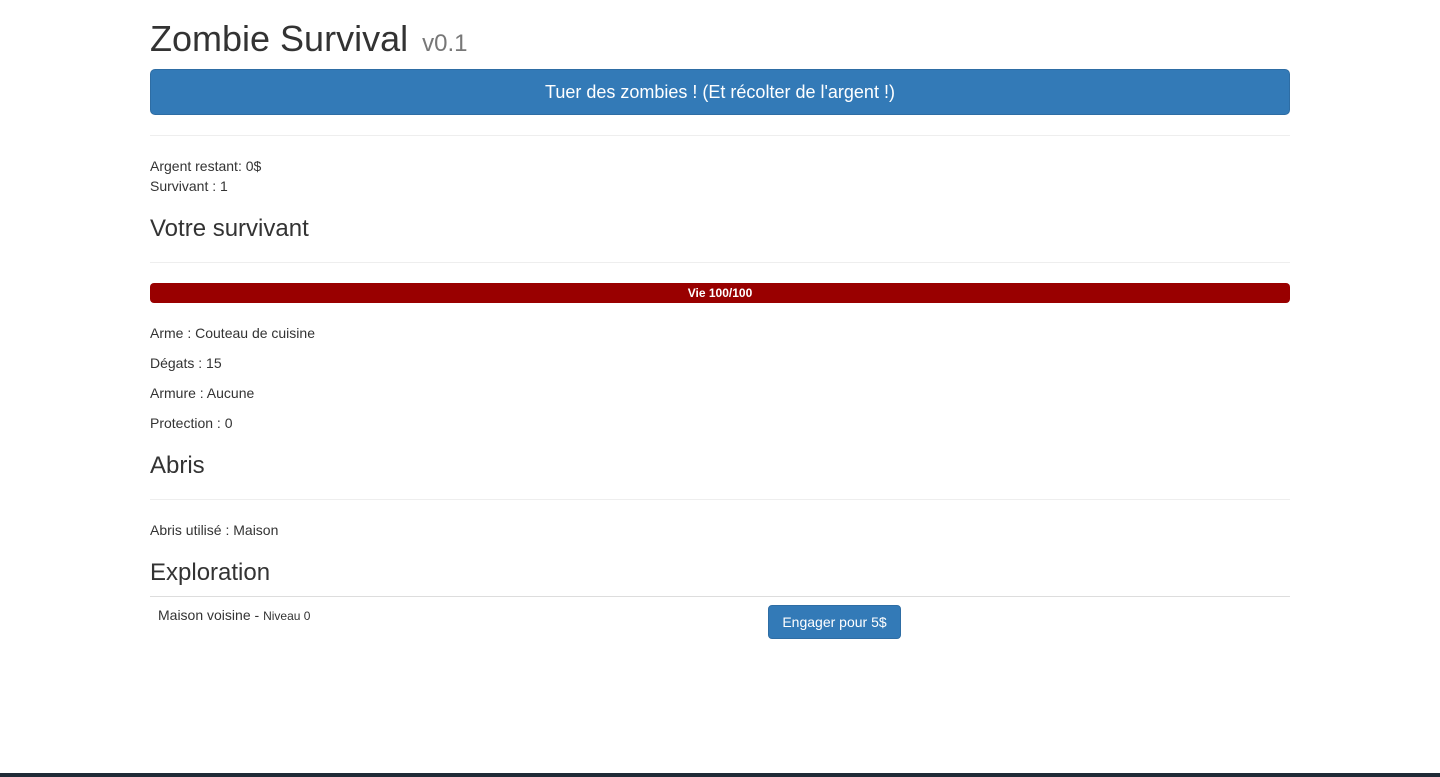  Describe the element at coordinates (189, 186) in the screenshot. I see `survivor-count: Survivant : 1` at that location.